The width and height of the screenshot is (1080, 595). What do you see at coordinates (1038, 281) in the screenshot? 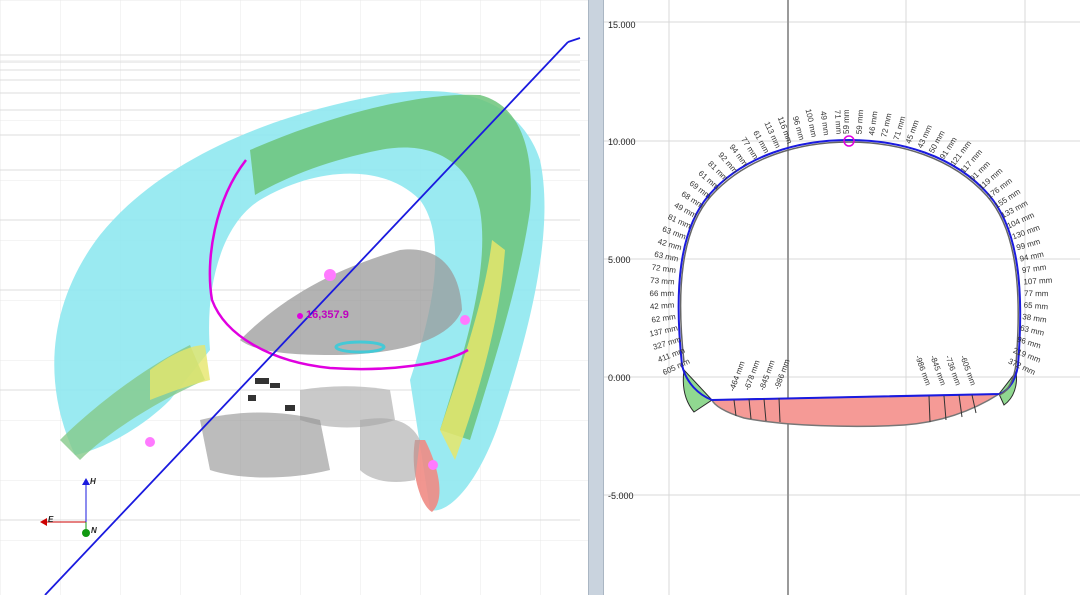
I see `crown-label: 107 mm` at bounding box center [1038, 281].